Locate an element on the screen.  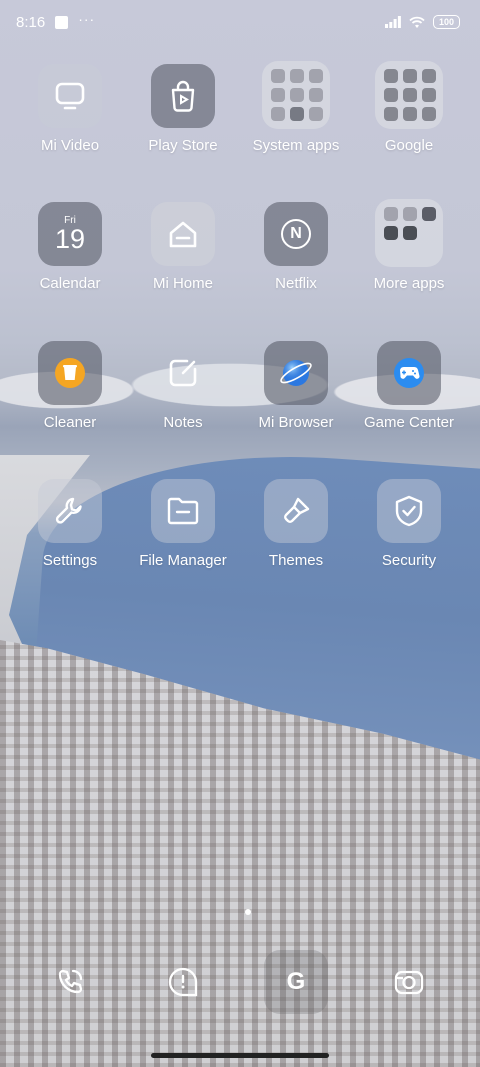
dock-phone is located at coordinates (70, 982).